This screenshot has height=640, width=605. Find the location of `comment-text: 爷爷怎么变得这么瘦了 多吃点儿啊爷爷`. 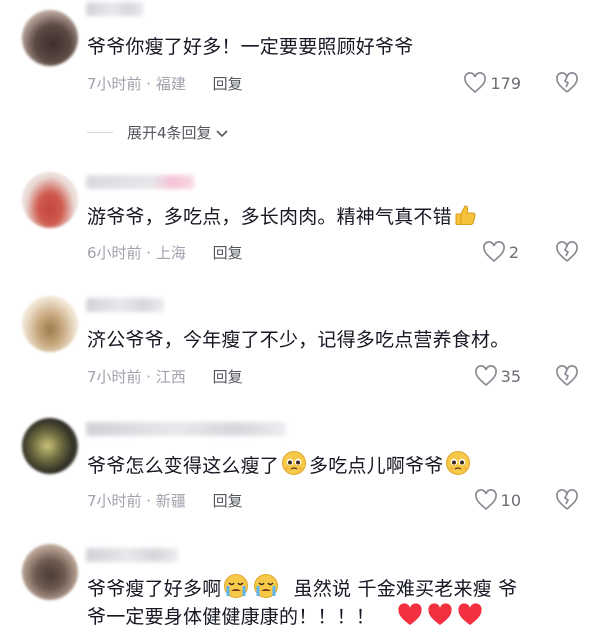

comment-text: 爷爷怎么变得这么瘦了 多吃点儿啊爷爷 is located at coordinates (280, 465).